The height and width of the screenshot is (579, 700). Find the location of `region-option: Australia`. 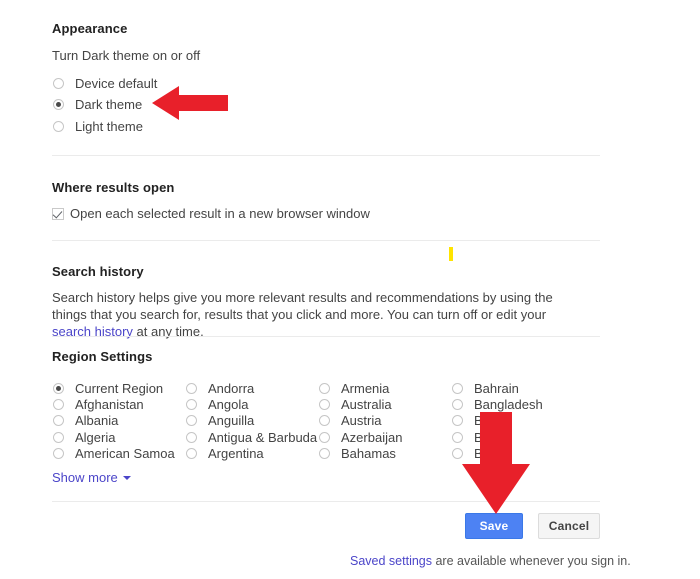

region-option: Australia is located at coordinates (355, 404).